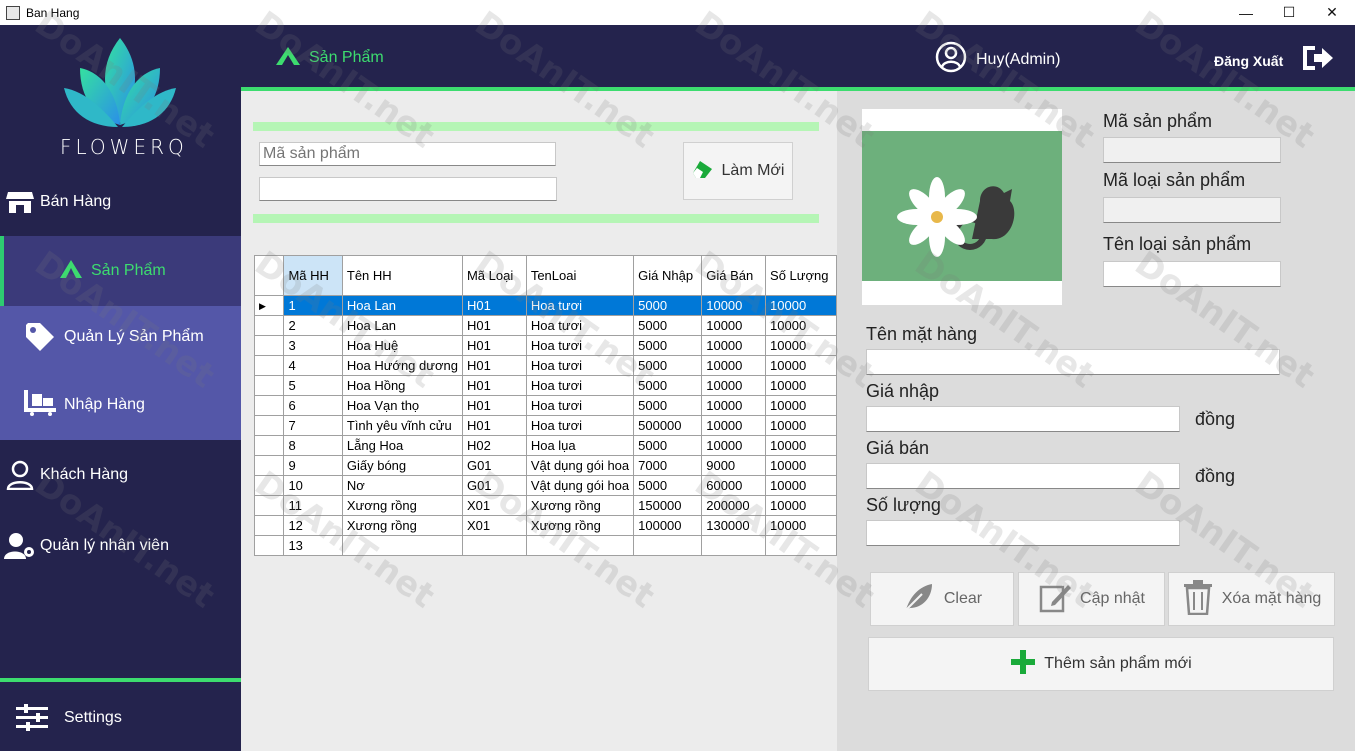 This screenshot has width=1355, height=751. I want to click on table-cell: 7, so click(313, 425).